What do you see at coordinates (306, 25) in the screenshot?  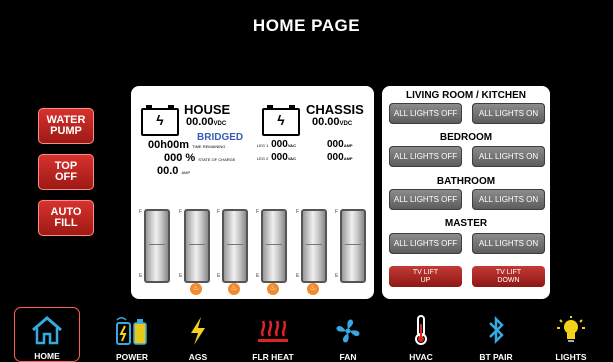 I see `page-title: HOME PAGE` at bounding box center [306, 25].